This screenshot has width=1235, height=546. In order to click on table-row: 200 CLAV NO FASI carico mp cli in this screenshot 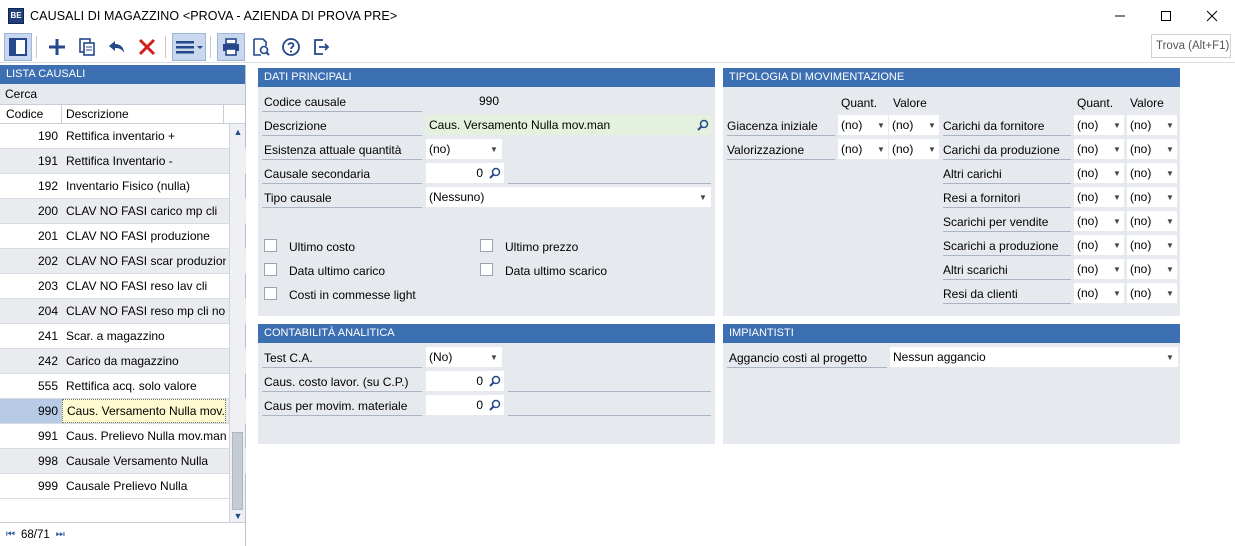, I will do `click(123, 211)`.